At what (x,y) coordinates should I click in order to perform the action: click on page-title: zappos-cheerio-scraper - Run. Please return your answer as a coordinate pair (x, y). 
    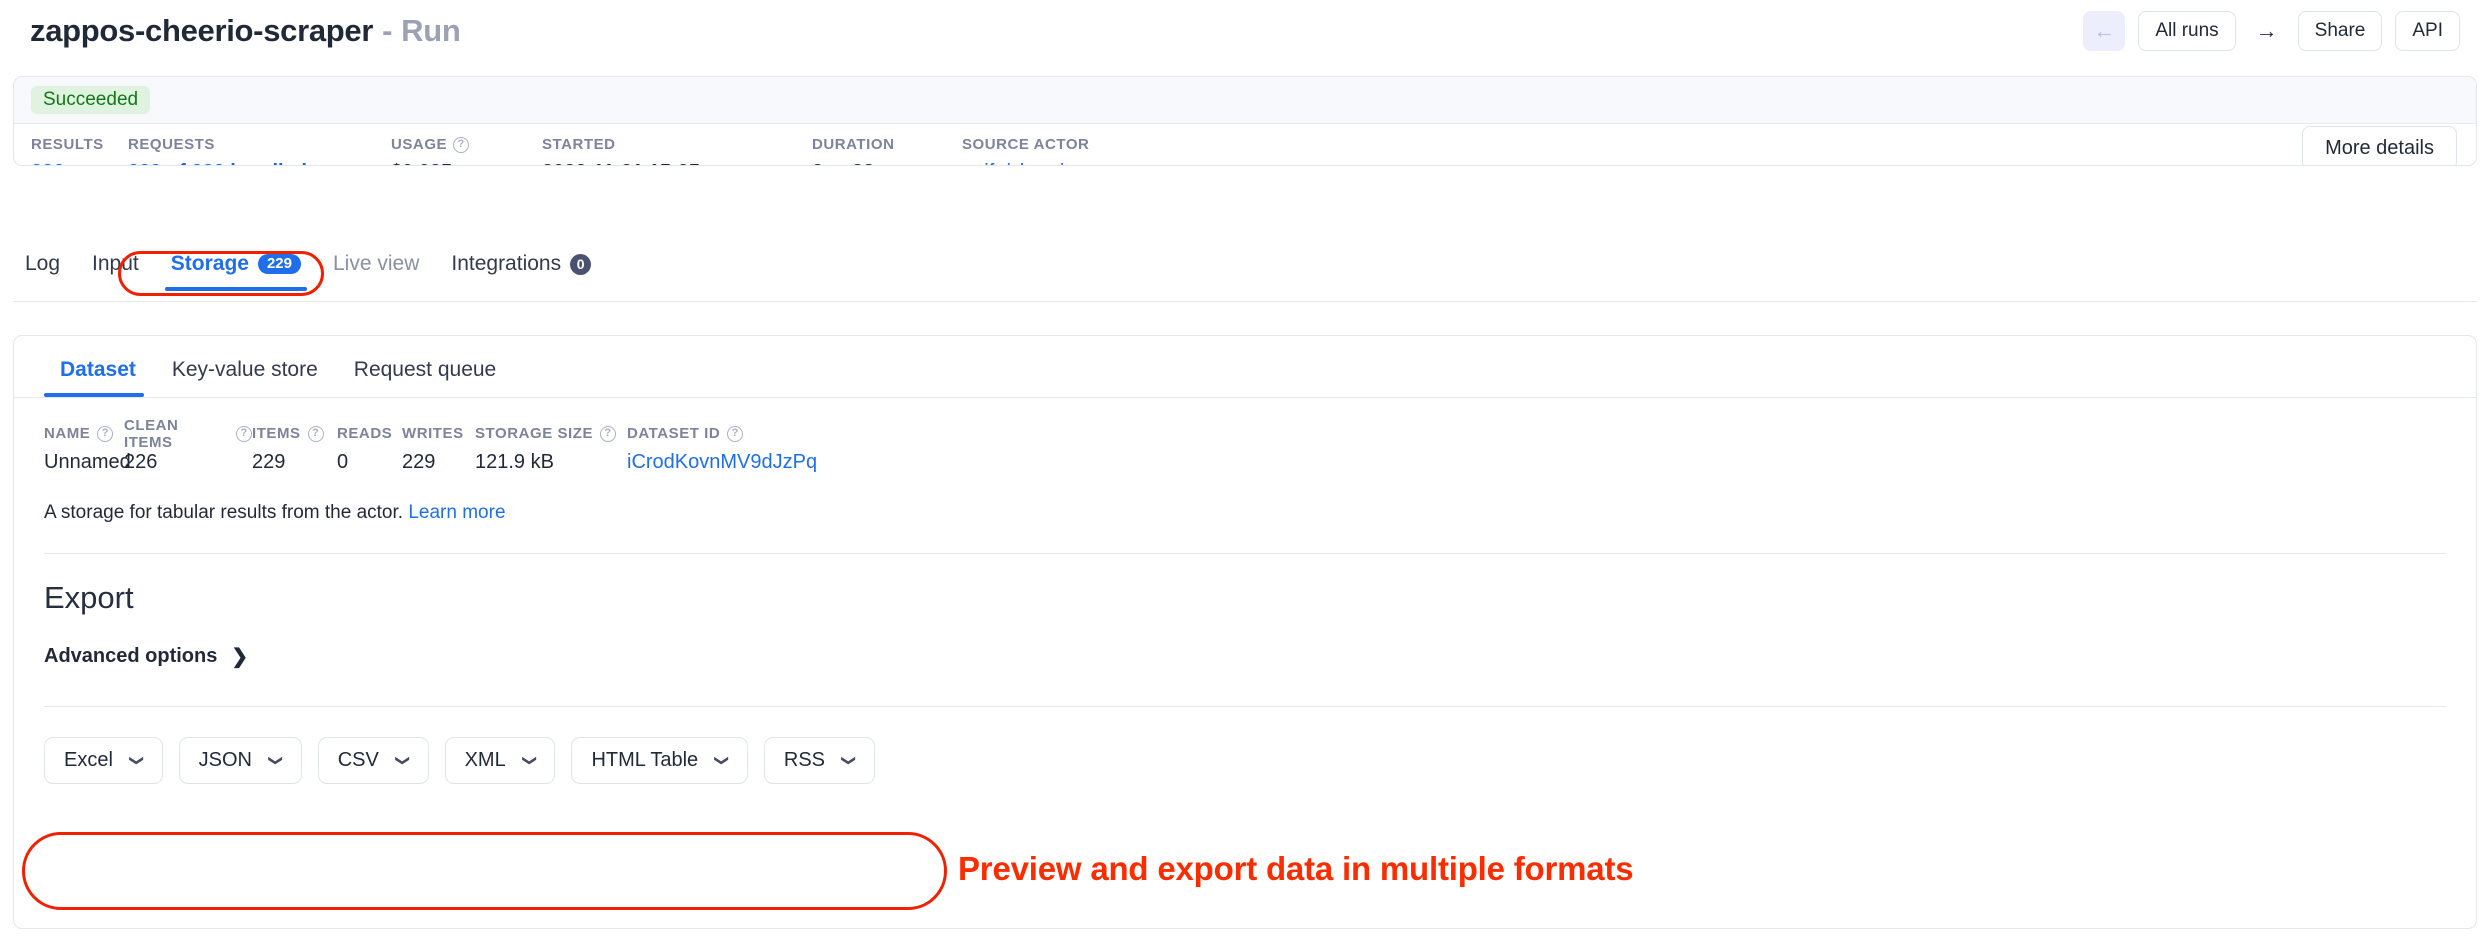
    Looking at the image, I should click on (245, 31).